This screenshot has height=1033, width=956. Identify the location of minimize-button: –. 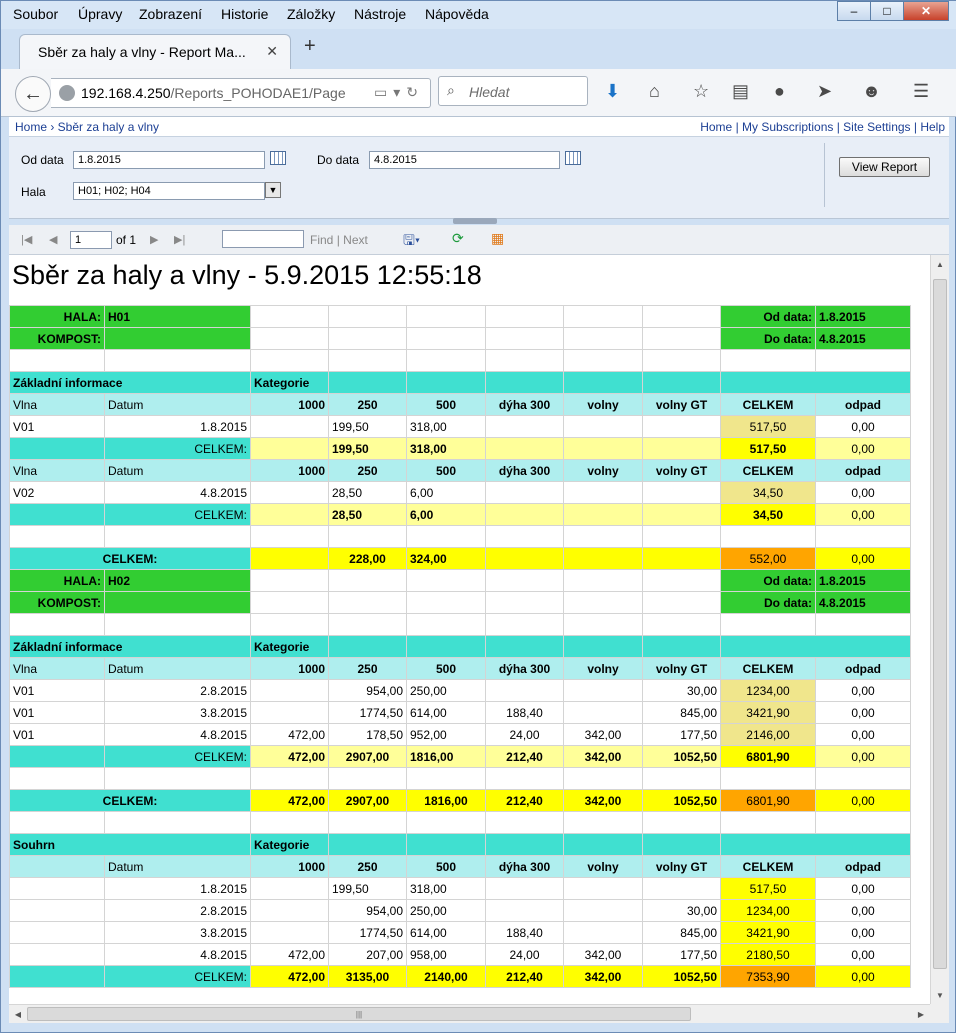
(854, 11).